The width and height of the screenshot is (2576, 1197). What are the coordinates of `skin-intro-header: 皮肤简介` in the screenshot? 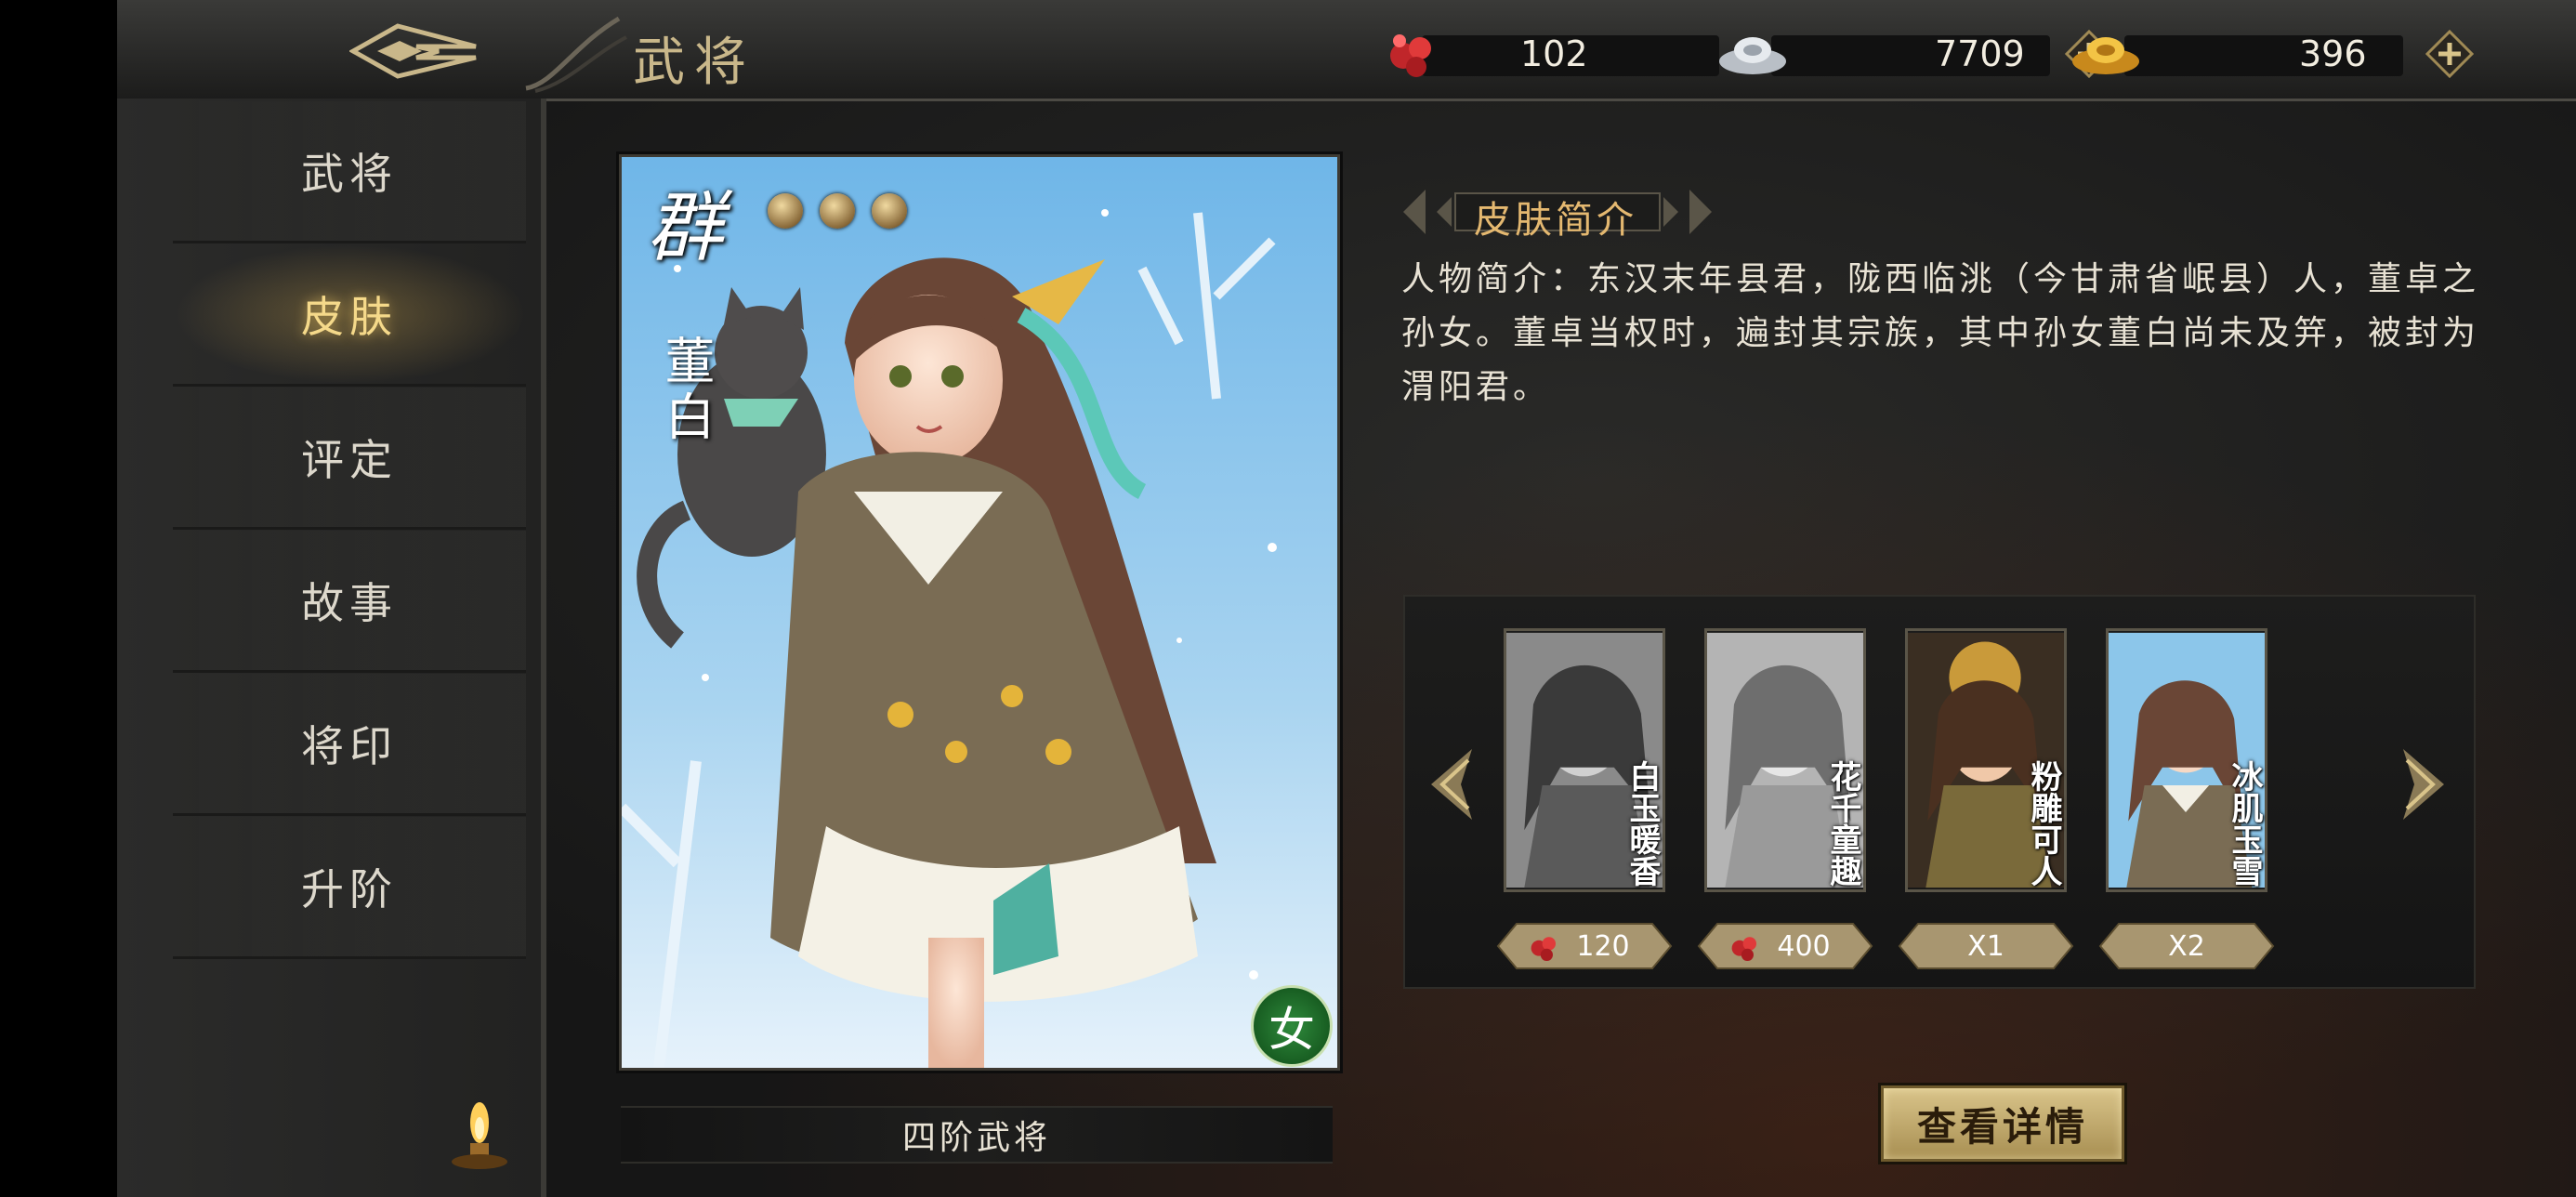 It's located at (1623, 214).